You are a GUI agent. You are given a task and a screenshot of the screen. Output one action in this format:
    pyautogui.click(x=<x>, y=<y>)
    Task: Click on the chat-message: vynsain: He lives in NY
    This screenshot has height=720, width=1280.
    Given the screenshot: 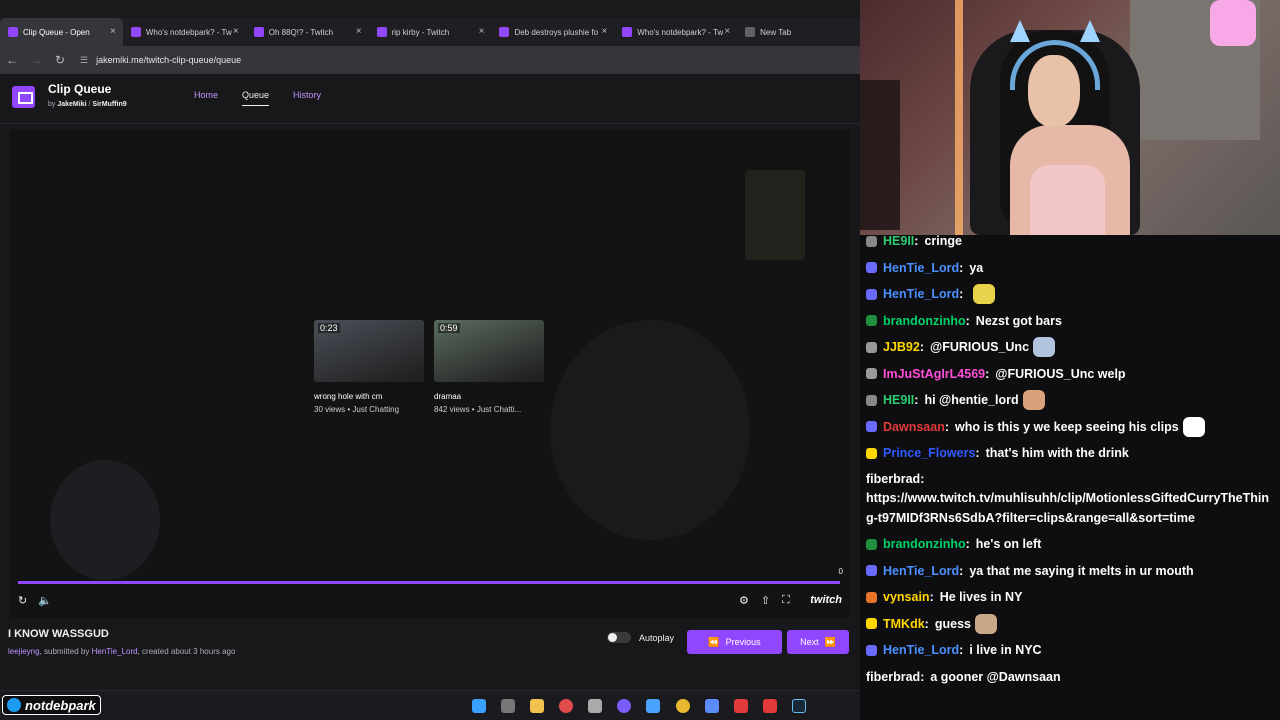 What is the action you would take?
    pyautogui.click(x=1070, y=597)
    